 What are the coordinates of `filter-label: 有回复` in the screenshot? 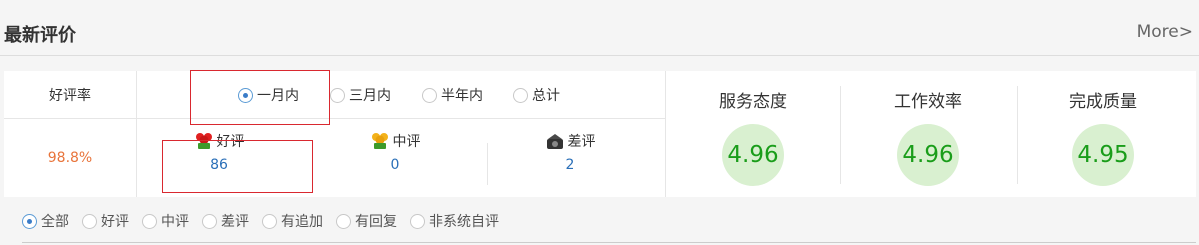 It's located at (376, 222).